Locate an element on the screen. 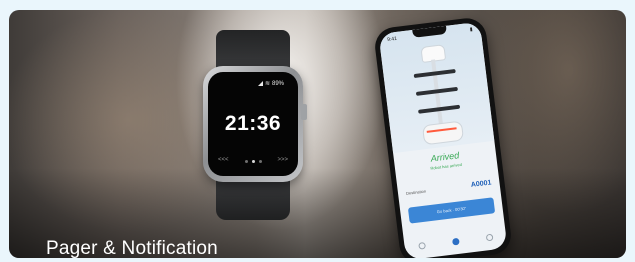 The image size is (635, 262). wifi-icon: ≋ is located at coordinates (267, 84).